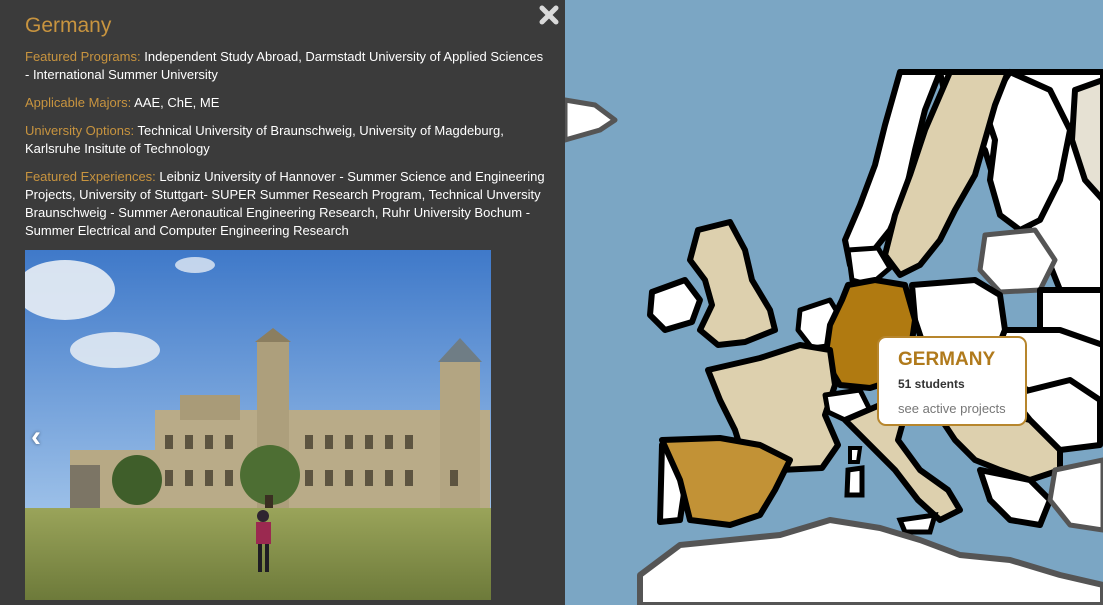  What do you see at coordinates (1017, 261) in the screenshot?
I see `map-region-baltics` at bounding box center [1017, 261].